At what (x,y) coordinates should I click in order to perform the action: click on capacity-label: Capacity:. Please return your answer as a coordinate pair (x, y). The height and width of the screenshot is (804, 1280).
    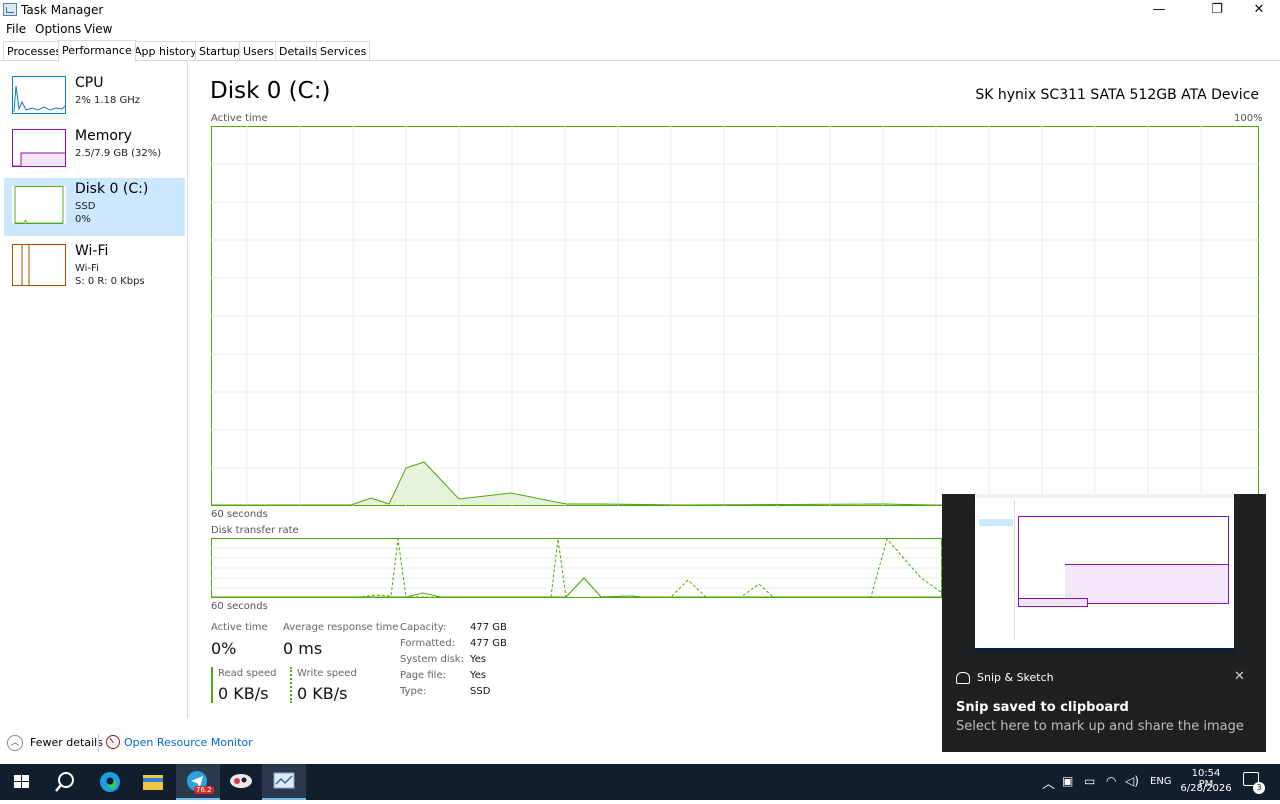
    Looking at the image, I should click on (423, 627).